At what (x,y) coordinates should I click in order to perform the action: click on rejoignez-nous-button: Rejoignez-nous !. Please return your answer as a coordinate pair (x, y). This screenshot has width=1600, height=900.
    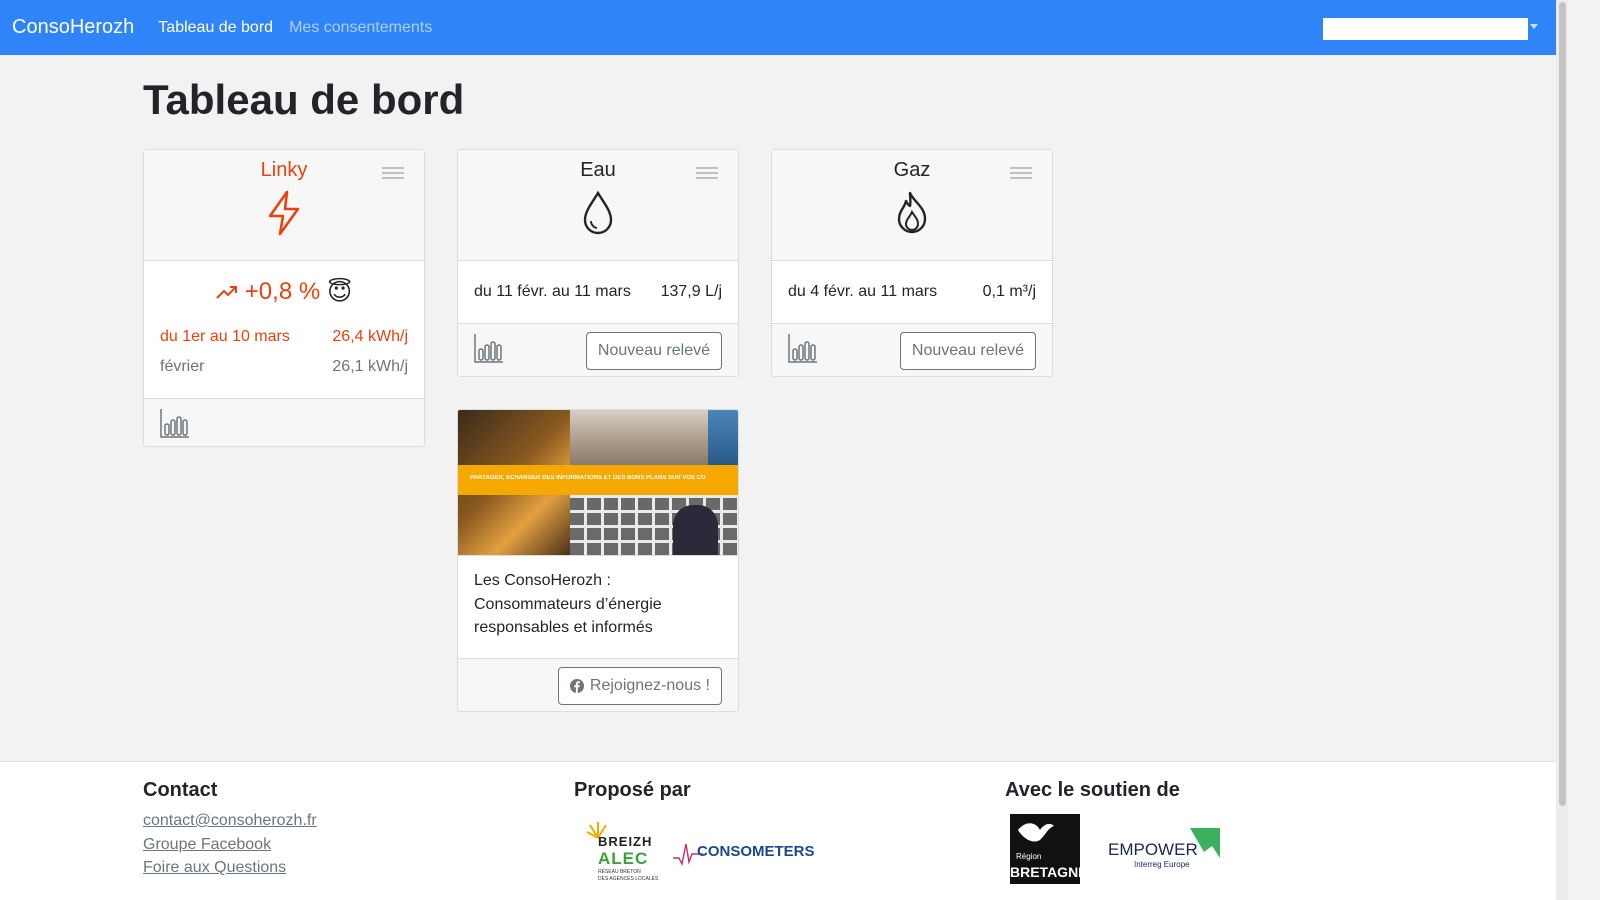
    Looking at the image, I should click on (639, 686).